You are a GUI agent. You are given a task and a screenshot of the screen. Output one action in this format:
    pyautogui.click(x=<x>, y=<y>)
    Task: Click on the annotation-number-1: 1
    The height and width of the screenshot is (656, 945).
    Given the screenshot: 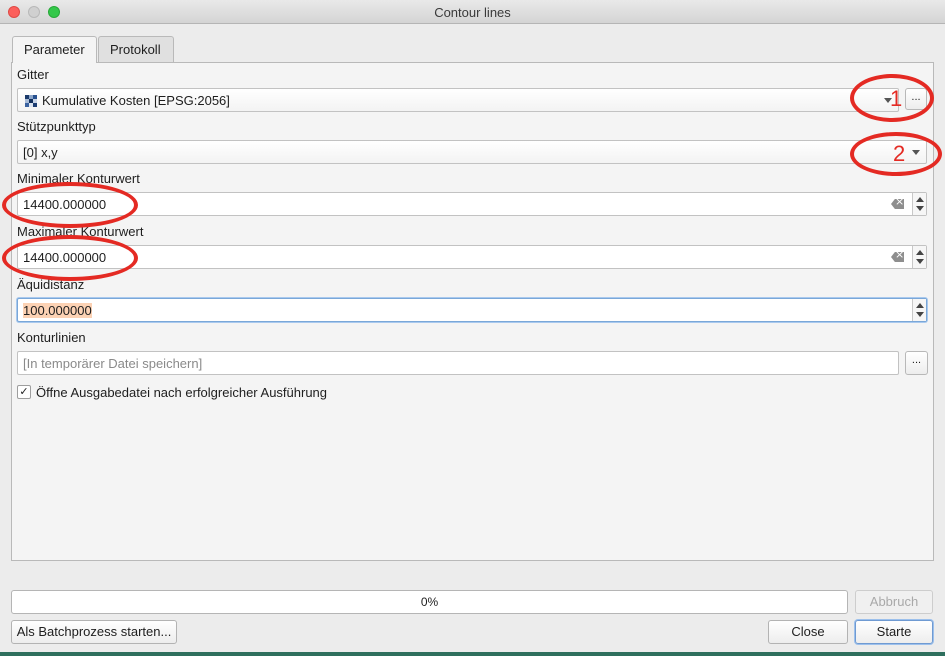 What is the action you would take?
    pyautogui.click(x=896, y=98)
    